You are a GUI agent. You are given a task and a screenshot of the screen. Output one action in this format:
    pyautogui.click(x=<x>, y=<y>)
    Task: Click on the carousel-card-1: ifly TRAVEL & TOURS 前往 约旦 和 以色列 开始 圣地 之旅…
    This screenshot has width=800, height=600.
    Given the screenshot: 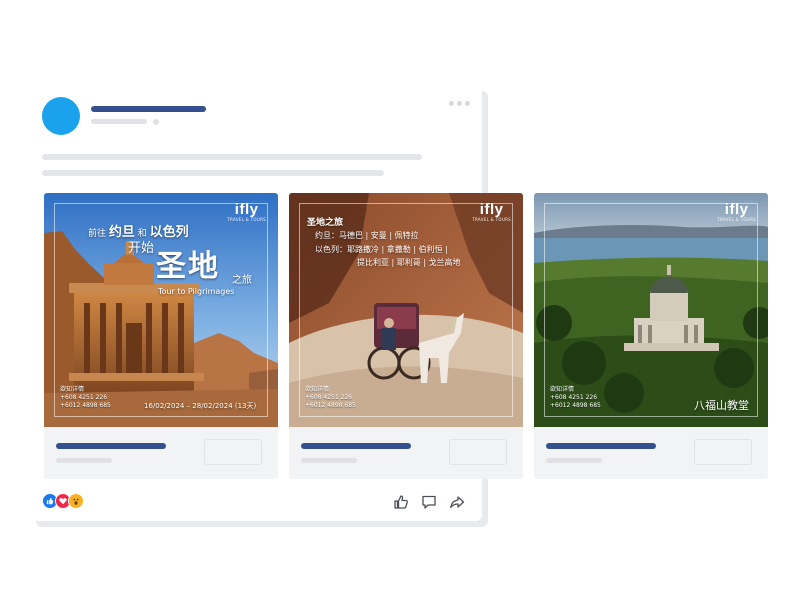 What is the action you would take?
    pyautogui.click(x=161, y=336)
    